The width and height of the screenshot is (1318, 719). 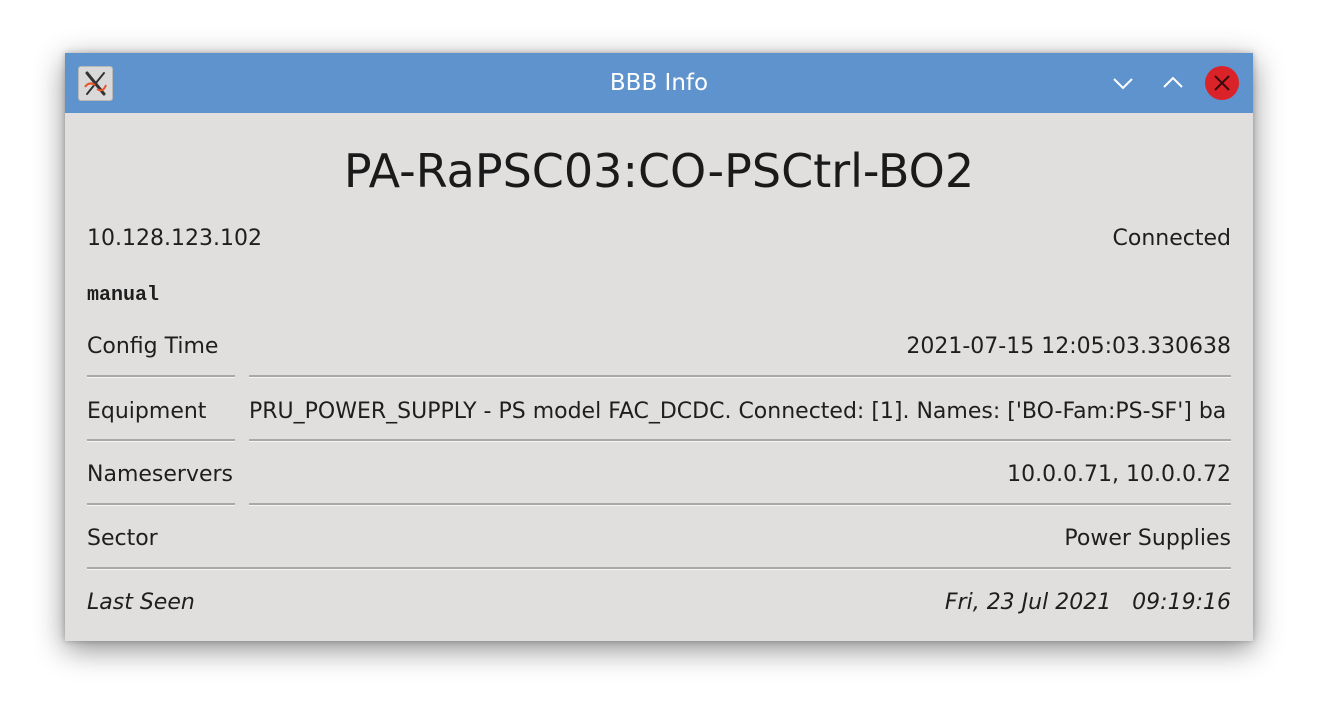 I want to click on last-seen-label: Last Seen, so click(x=141, y=602).